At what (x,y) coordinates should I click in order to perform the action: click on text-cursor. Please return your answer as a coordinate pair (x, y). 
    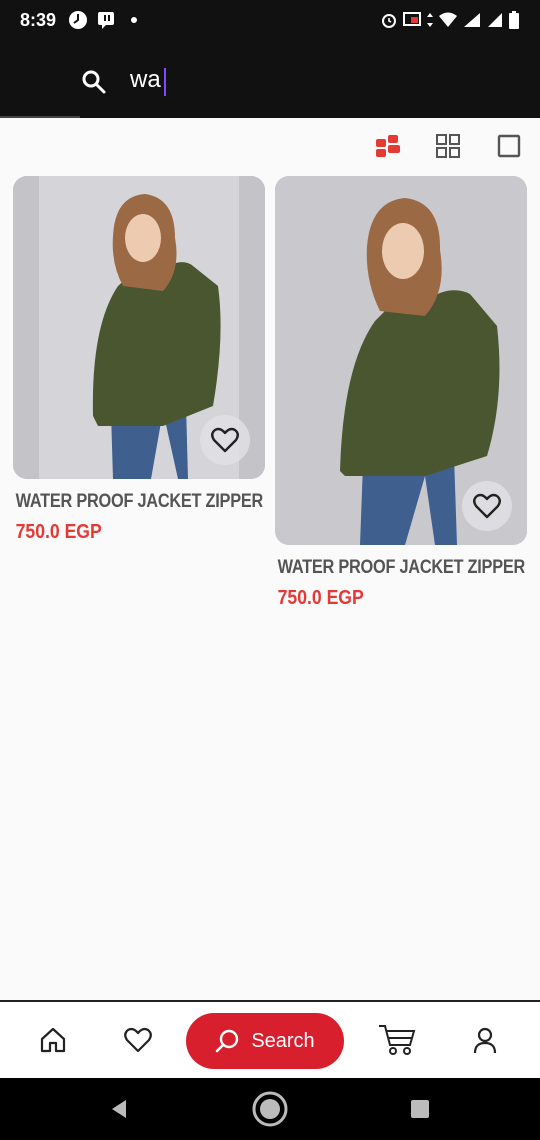
    Looking at the image, I should click on (165, 82).